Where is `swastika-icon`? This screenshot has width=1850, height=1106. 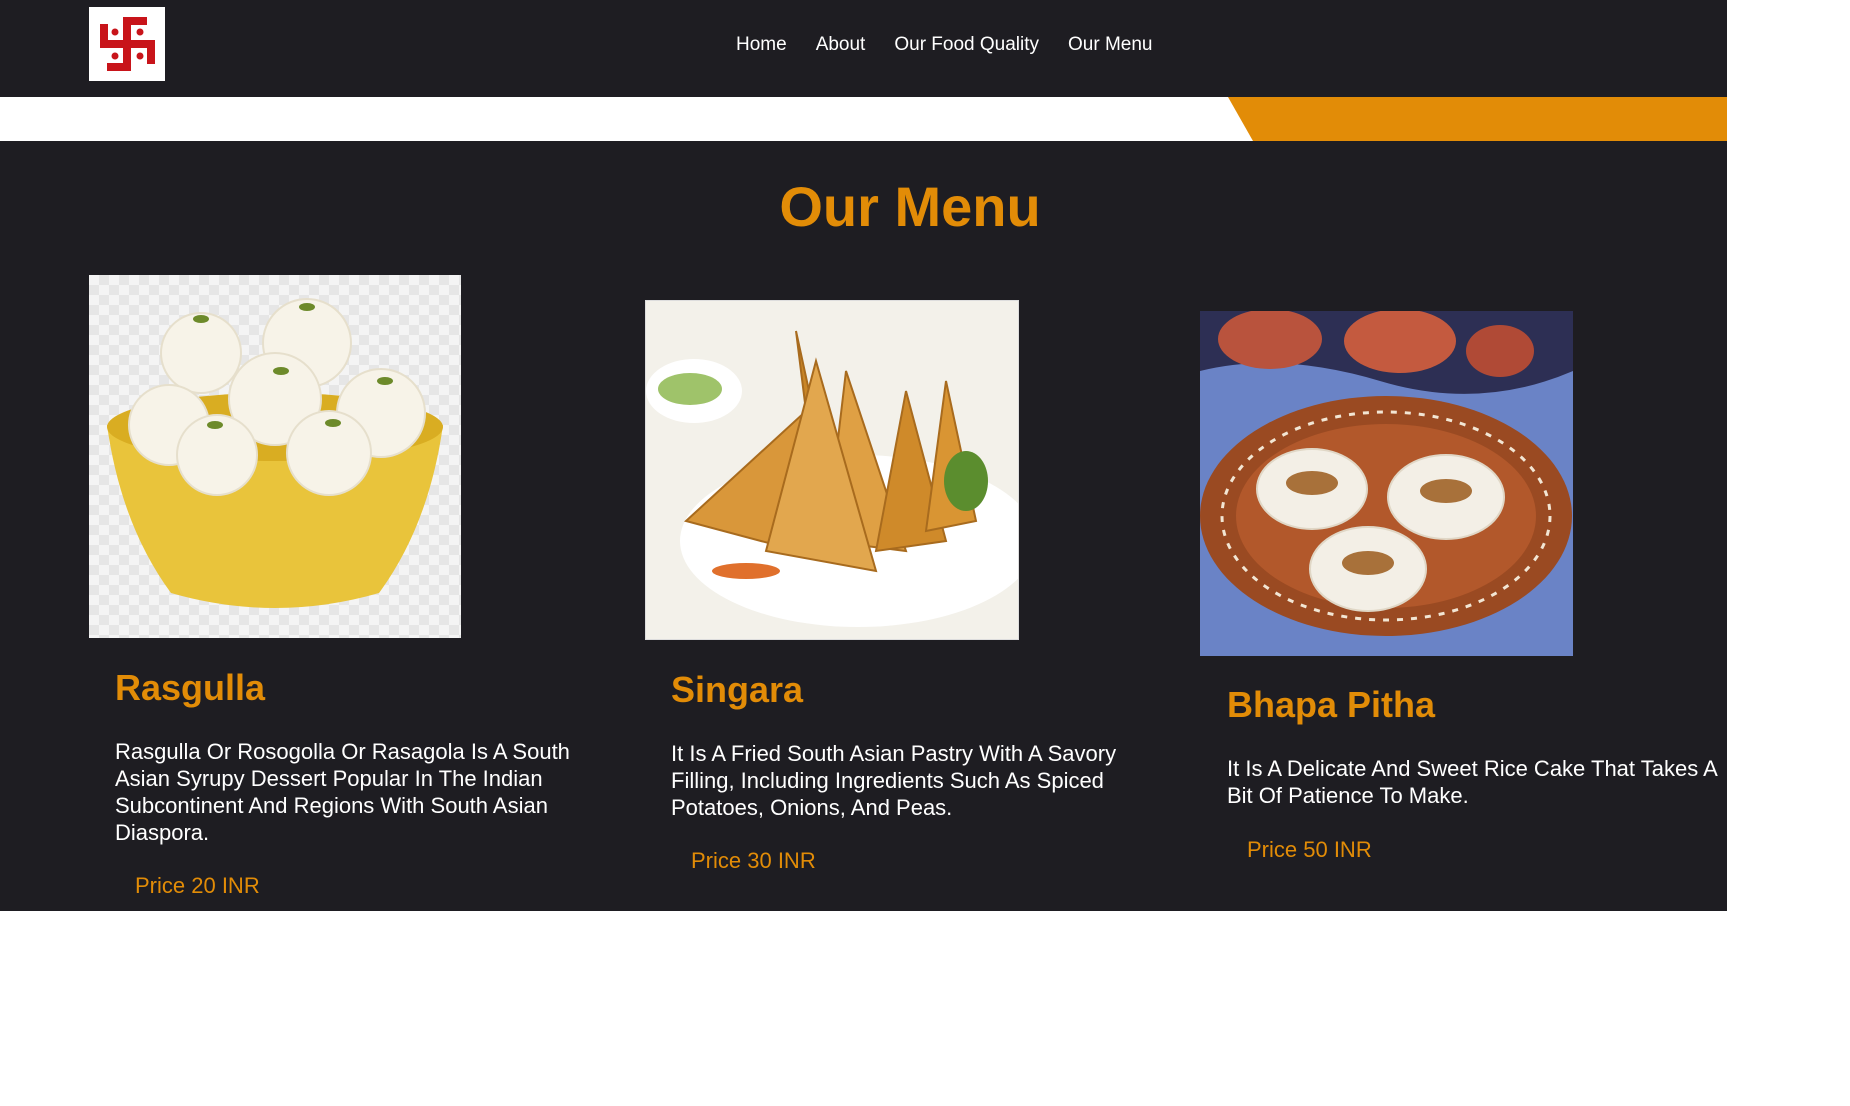
swastika-icon is located at coordinates (127, 44).